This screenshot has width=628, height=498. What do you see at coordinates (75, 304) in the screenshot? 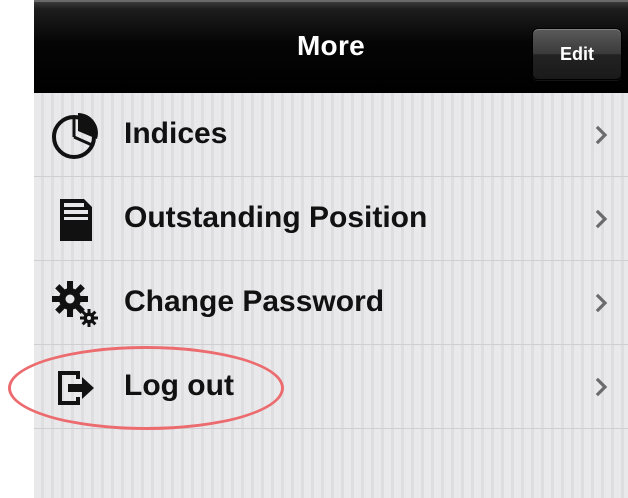
I see `gears-icon` at bounding box center [75, 304].